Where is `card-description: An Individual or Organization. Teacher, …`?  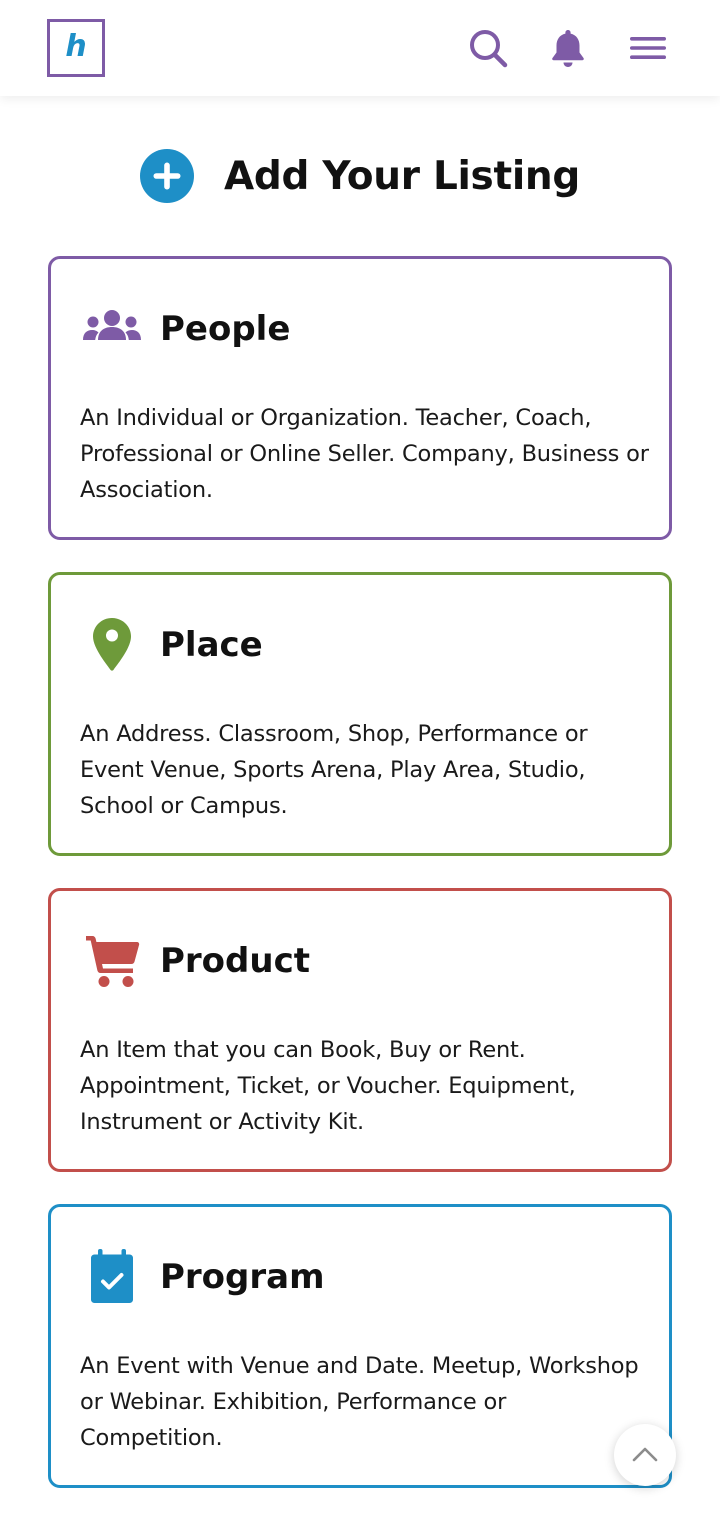 card-description: An Individual or Organization. Teacher, … is located at coordinates (364, 454).